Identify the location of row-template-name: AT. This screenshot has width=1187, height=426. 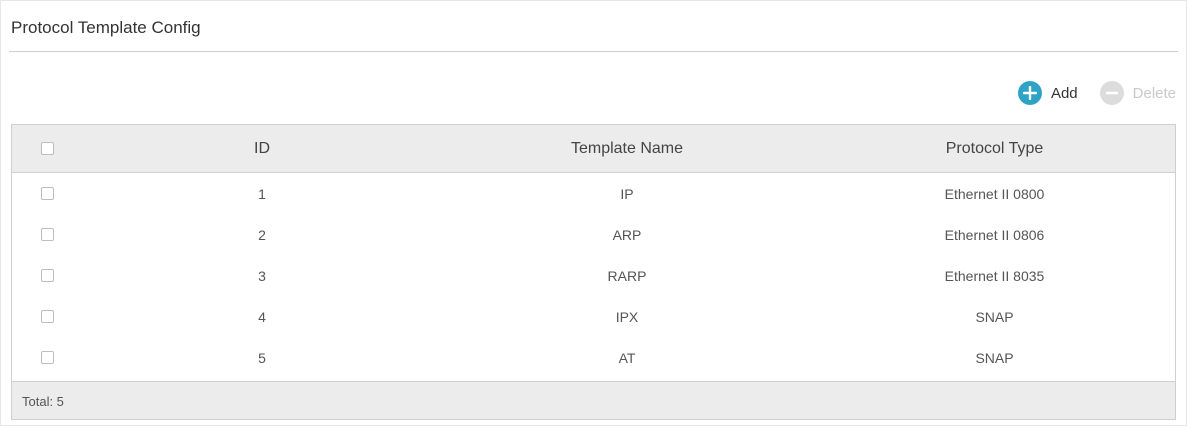
(627, 357).